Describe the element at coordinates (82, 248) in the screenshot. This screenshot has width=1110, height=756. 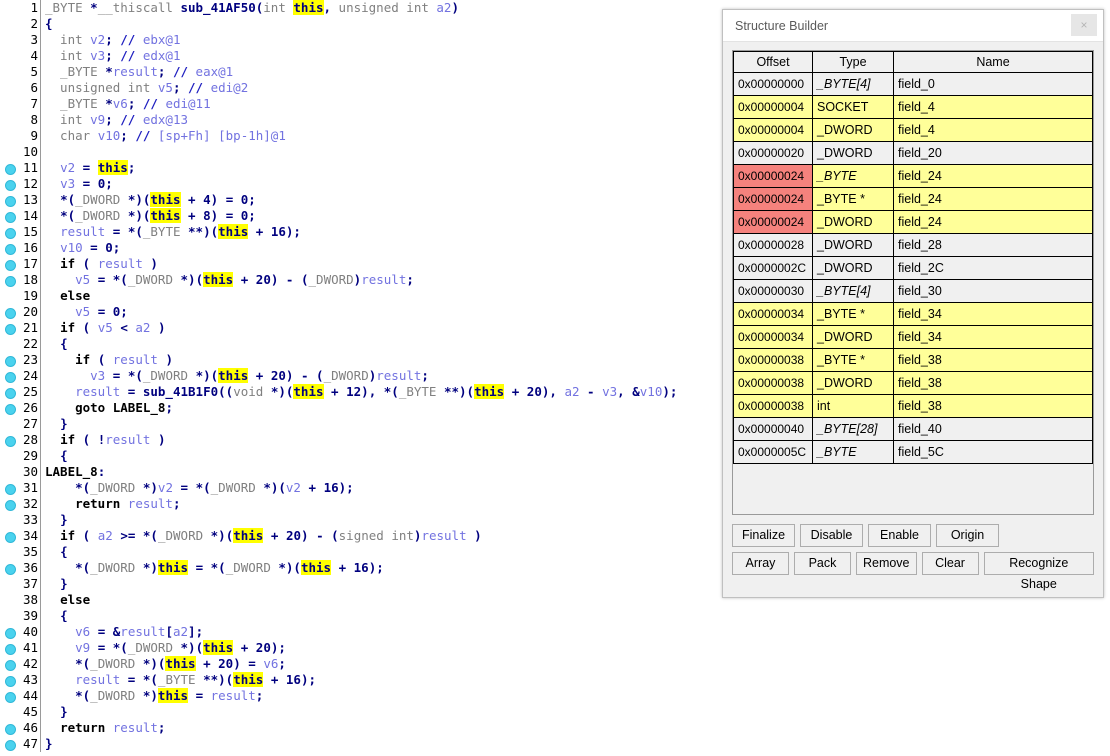
I see `code-text: v10 = 0;` at that location.